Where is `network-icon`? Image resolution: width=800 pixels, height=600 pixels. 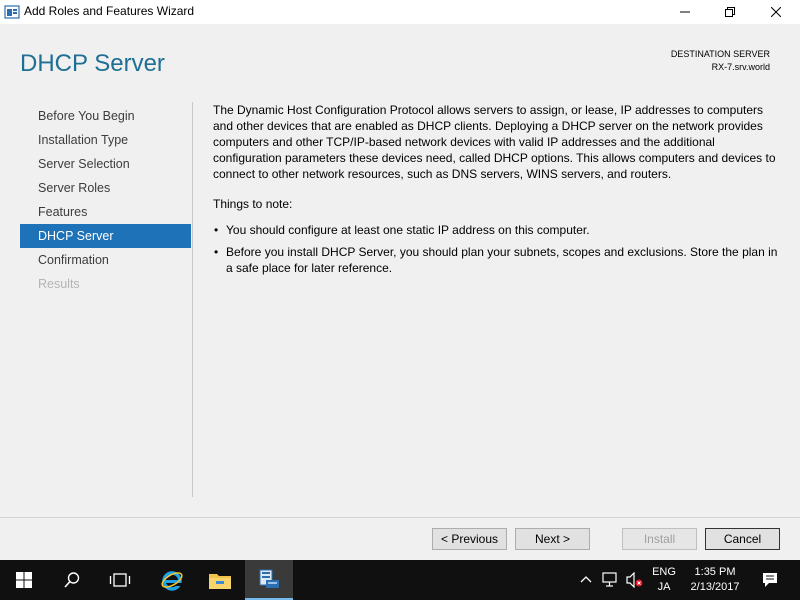
network-icon is located at coordinates (611, 582).